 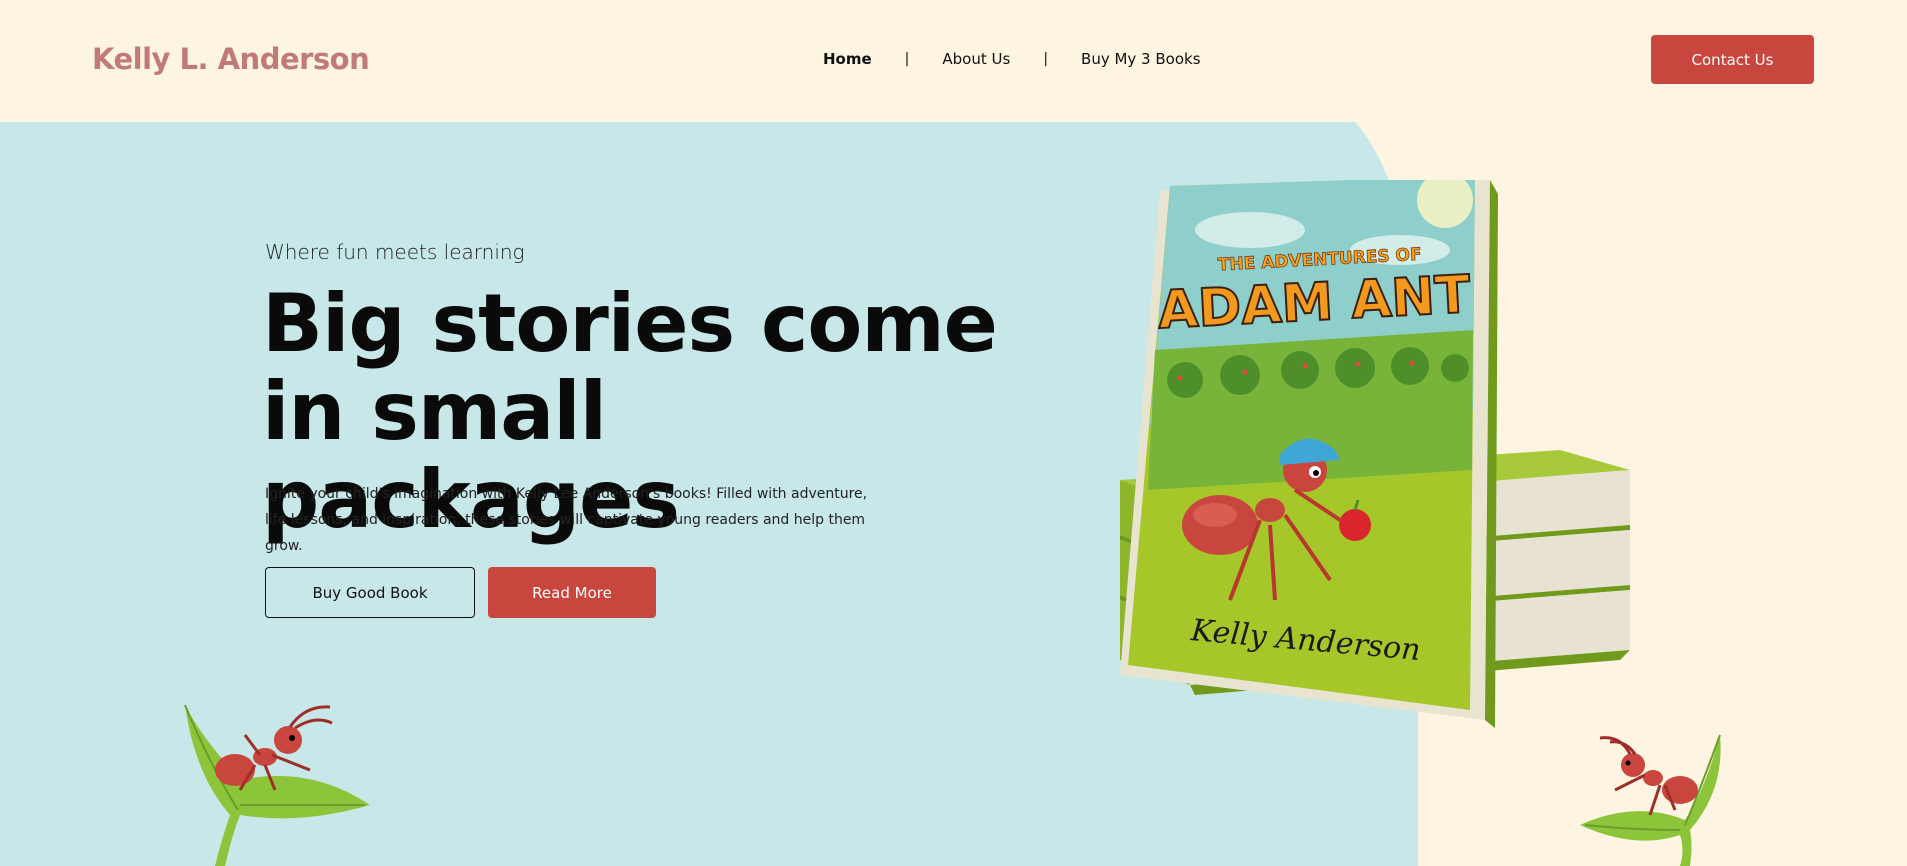 I want to click on ant-on-leaf-left-icon, so click(x=280, y=780).